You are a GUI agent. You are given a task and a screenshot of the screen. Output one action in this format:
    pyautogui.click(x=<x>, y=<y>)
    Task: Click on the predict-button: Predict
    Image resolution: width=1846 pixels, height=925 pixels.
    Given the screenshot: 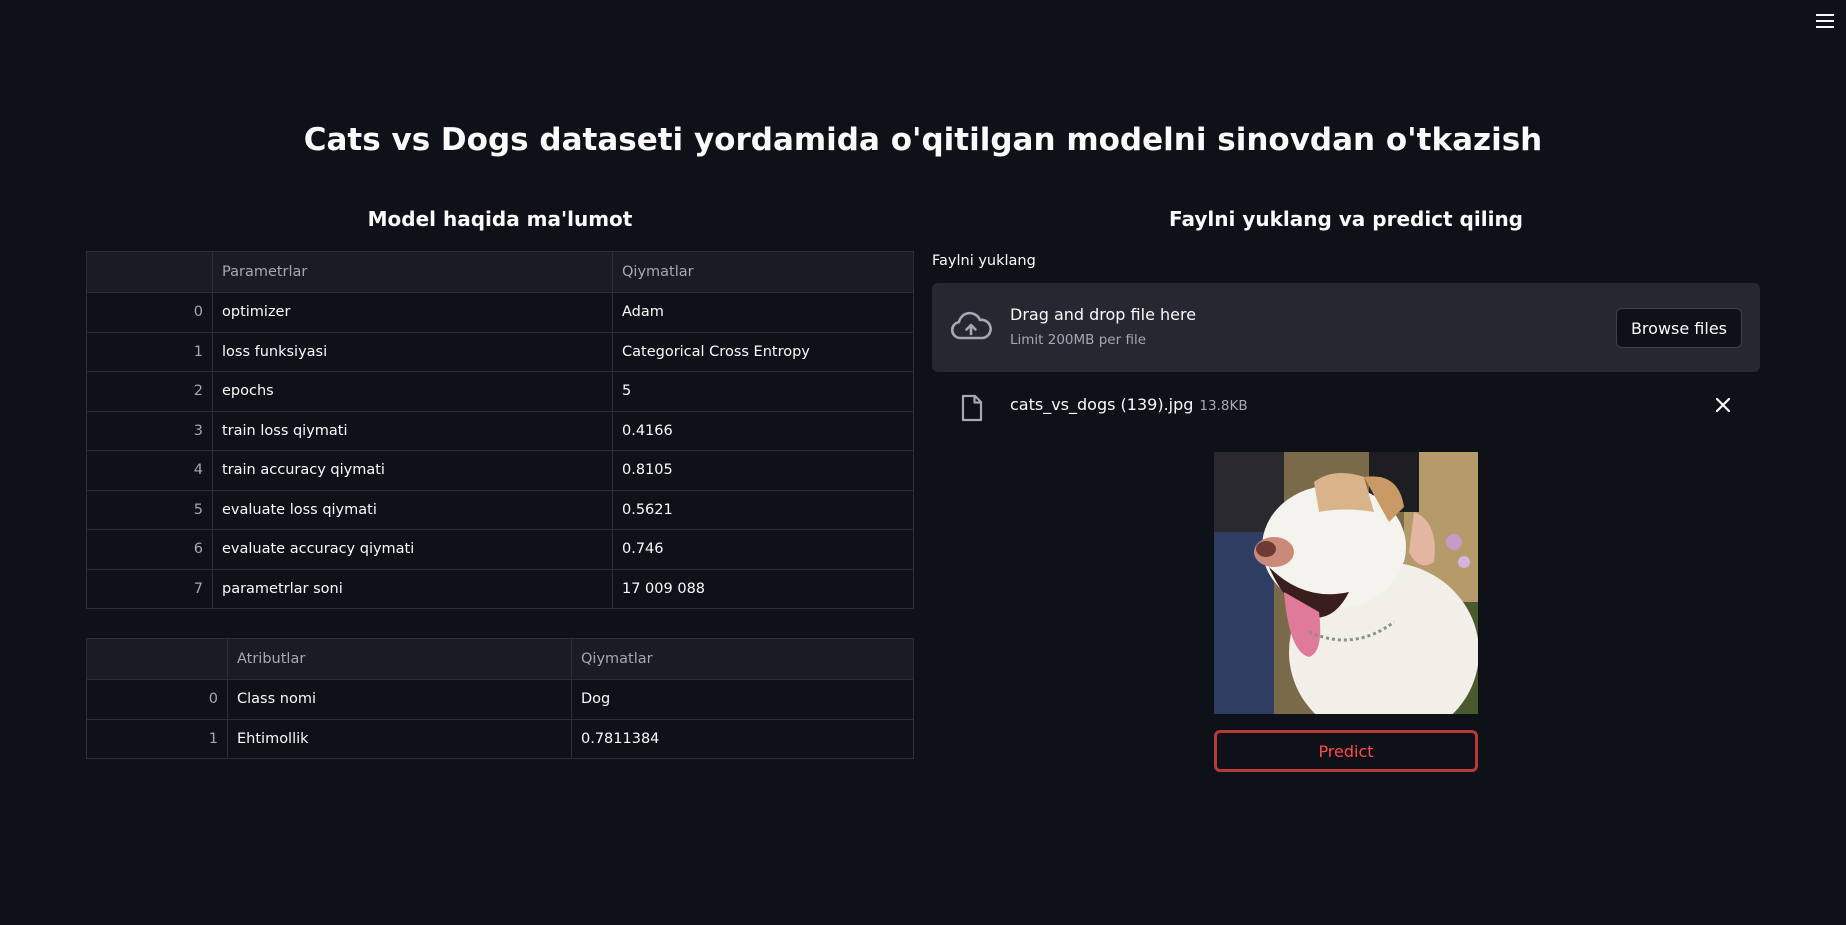 What is the action you would take?
    pyautogui.click(x=1346, y=751)
    